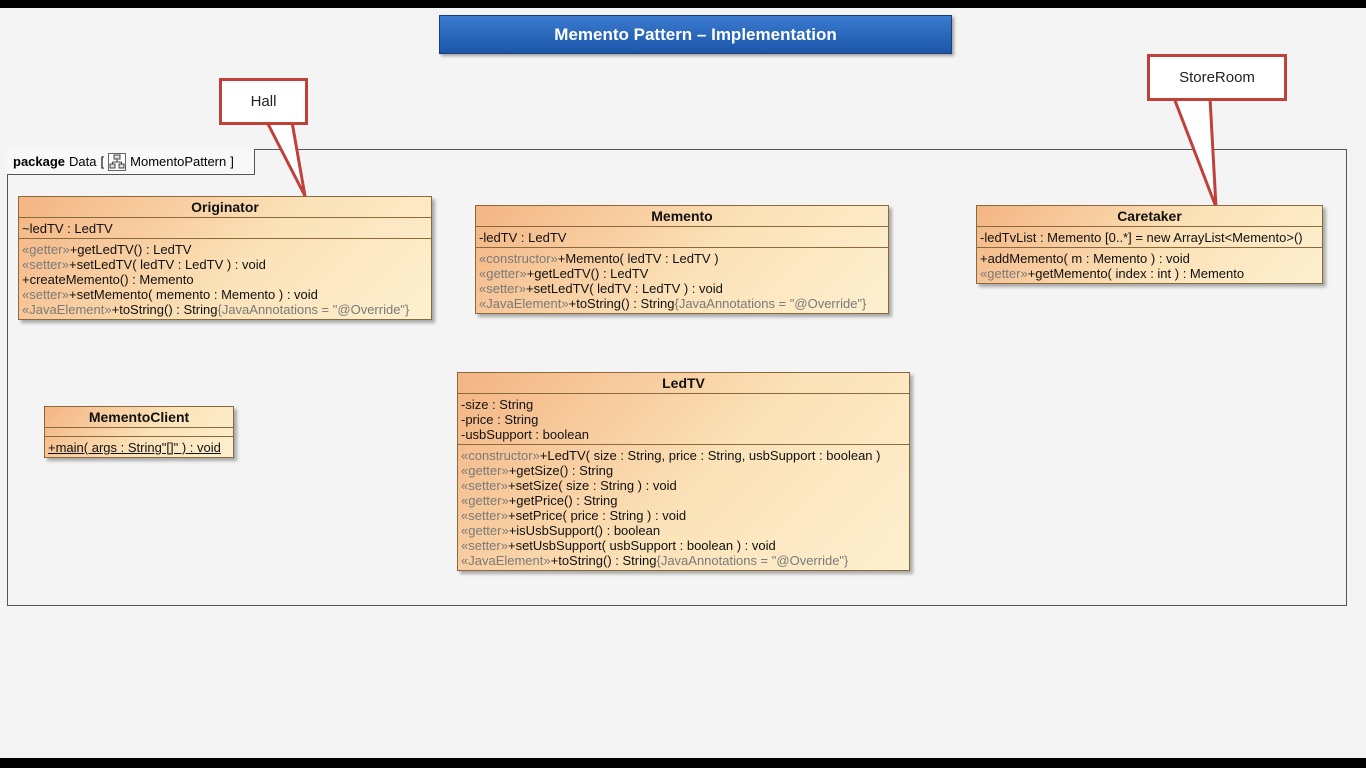  Describe the element at coordinates (1149, 216) in the screenshot. I see `class-name: Caretaker` at that location.